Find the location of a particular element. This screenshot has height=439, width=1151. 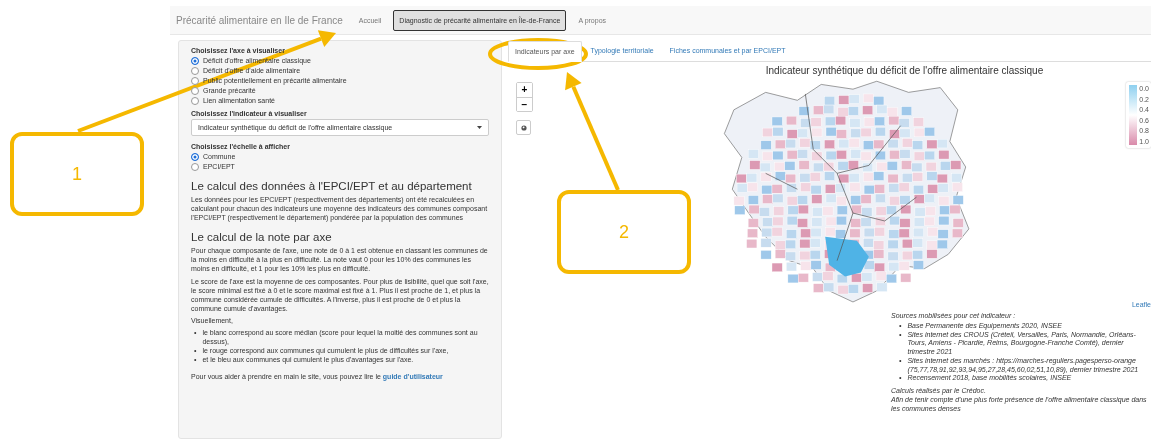

map-title: Indicateur synthétique du déficit de l'offre alimentaire classique is located at coordinates (904, 70).